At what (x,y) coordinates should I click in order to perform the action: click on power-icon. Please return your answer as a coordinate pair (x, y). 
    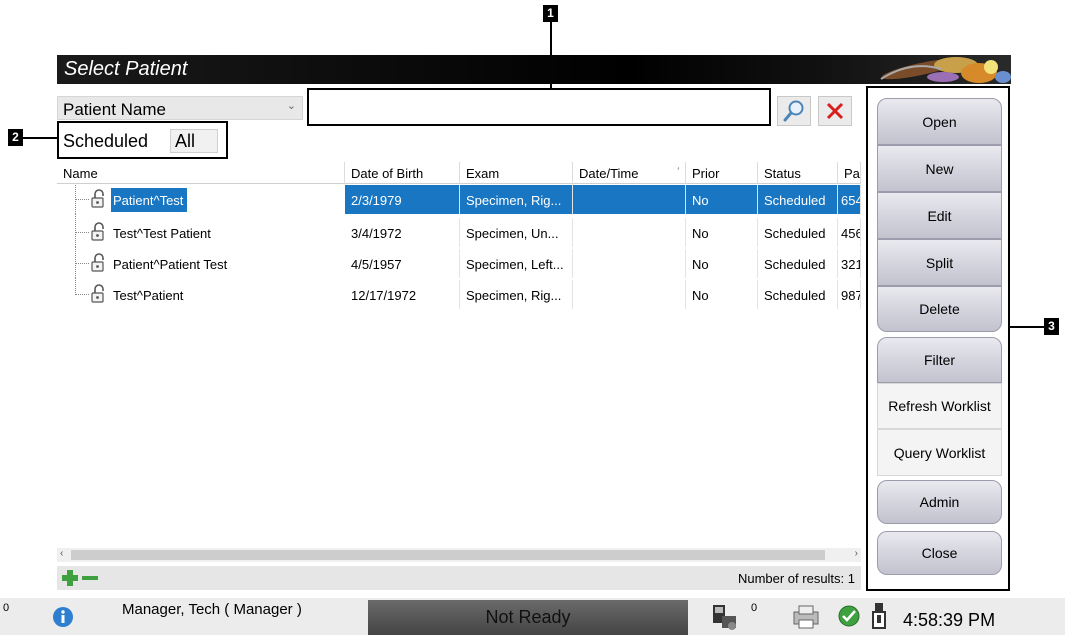
    Looking at the image, I should click on (879, 616).